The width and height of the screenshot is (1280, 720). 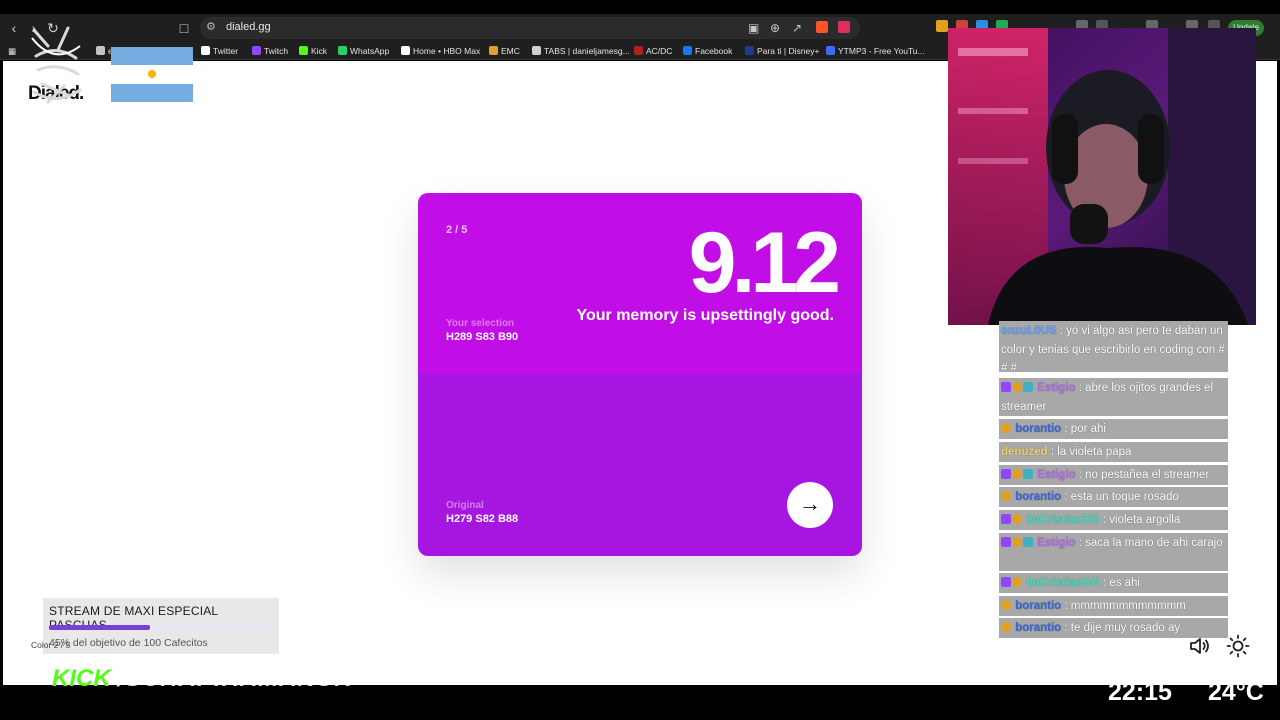 I want to click on address-bar: ⚙ dialed.gg ▣ ⊕ ↗, so click(x=530, y=28).